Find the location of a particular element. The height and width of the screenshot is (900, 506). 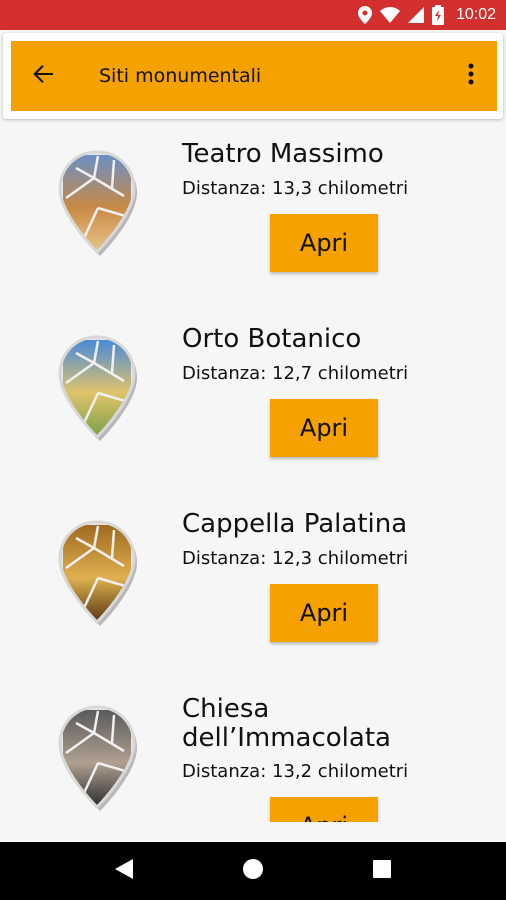

wifi-icon is located at coordinates (389, 15).